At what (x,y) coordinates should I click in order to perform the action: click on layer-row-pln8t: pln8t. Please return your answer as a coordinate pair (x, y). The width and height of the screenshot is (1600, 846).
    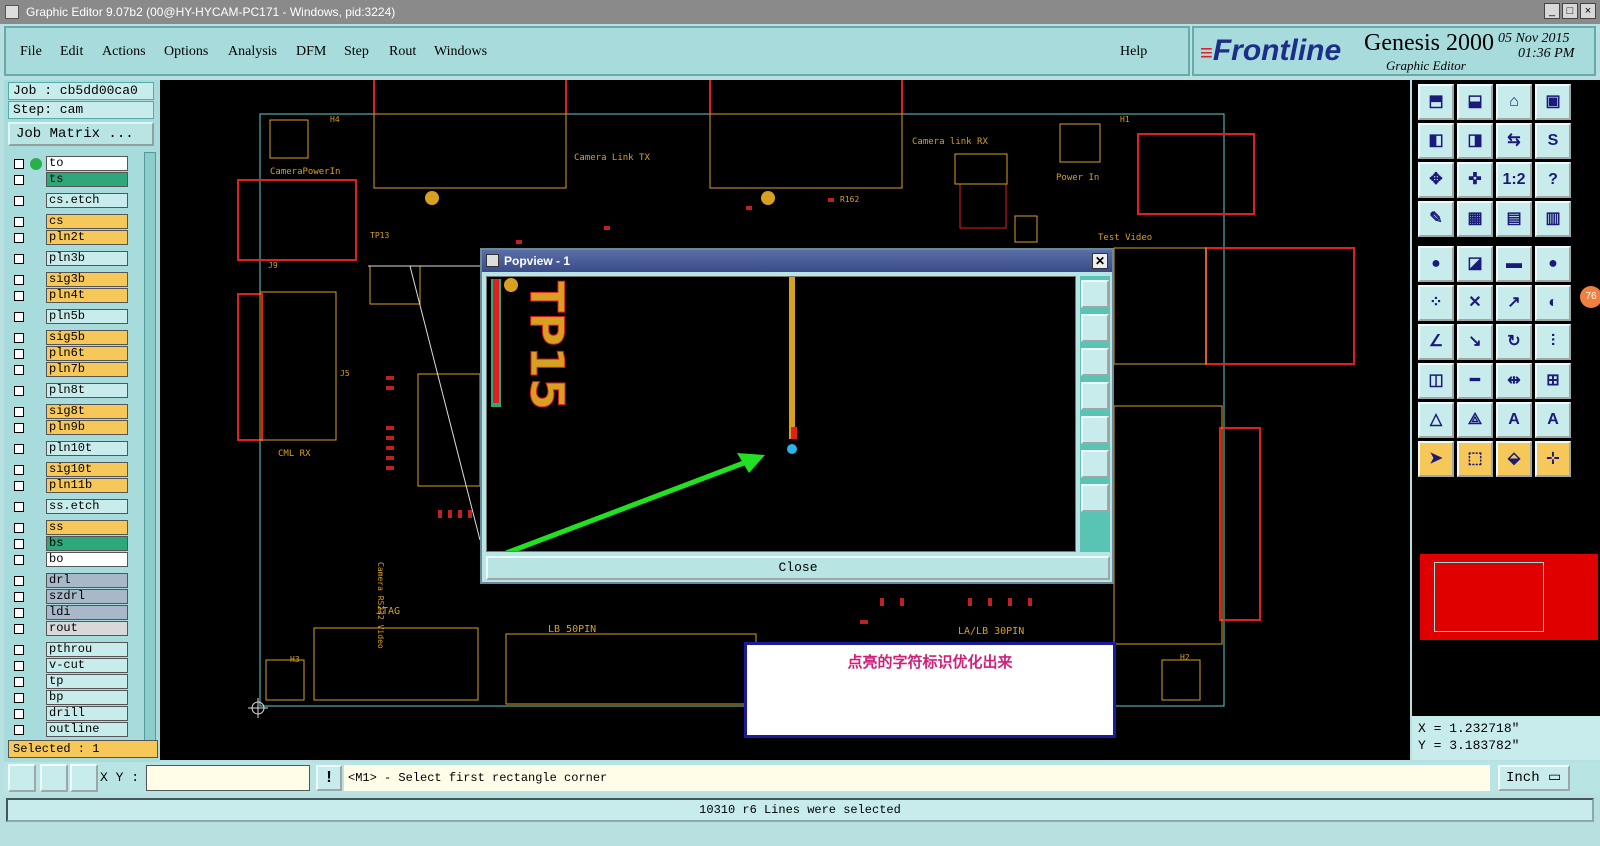
    Looking at the image, I should click on (74, 391).